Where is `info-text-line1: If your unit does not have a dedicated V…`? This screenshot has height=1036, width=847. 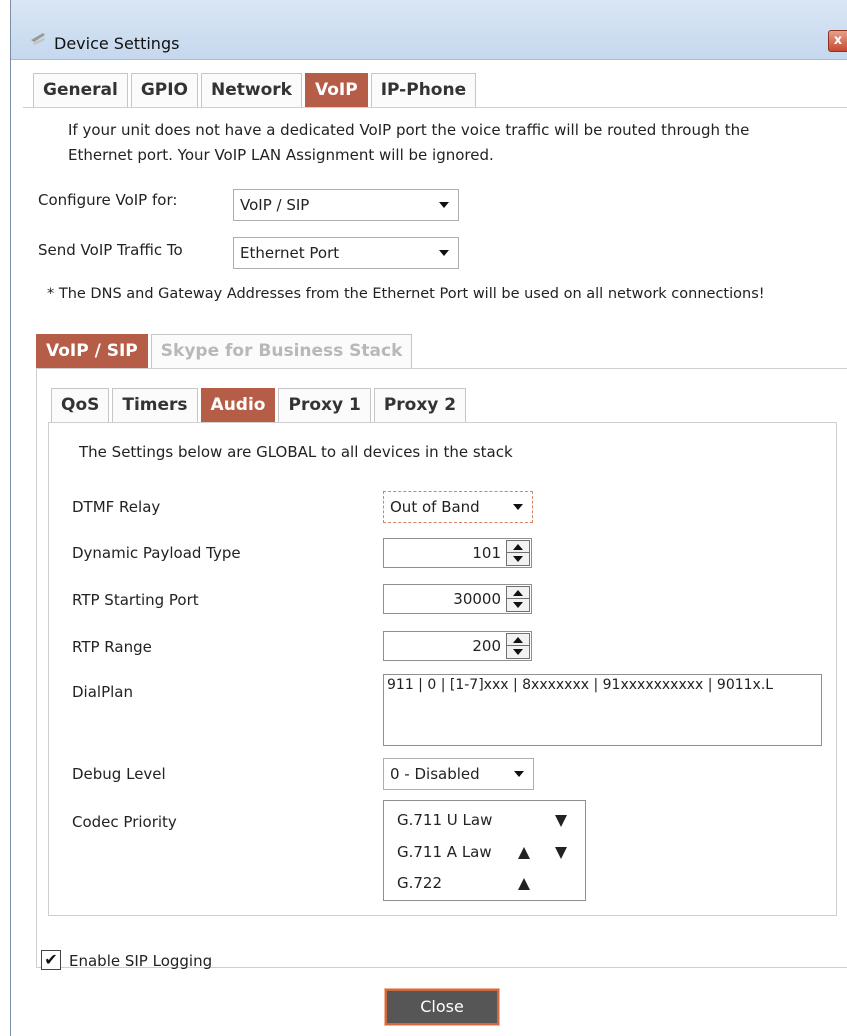 info-text-line1: If your unit does not have a dedicated V… is located at coordinates (409, 130).